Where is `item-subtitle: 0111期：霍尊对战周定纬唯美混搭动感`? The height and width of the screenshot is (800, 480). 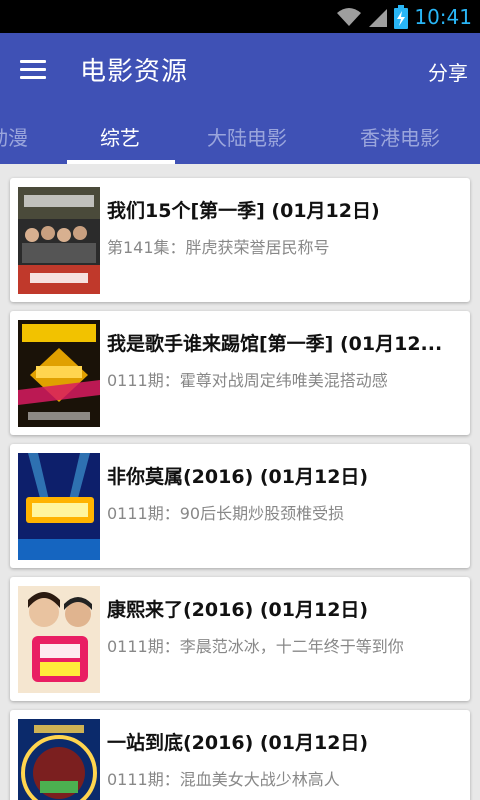
item-subtitle: 0111期：霍尊对战周定纬唯美混搭动感 is located at coordinates (247, 380).